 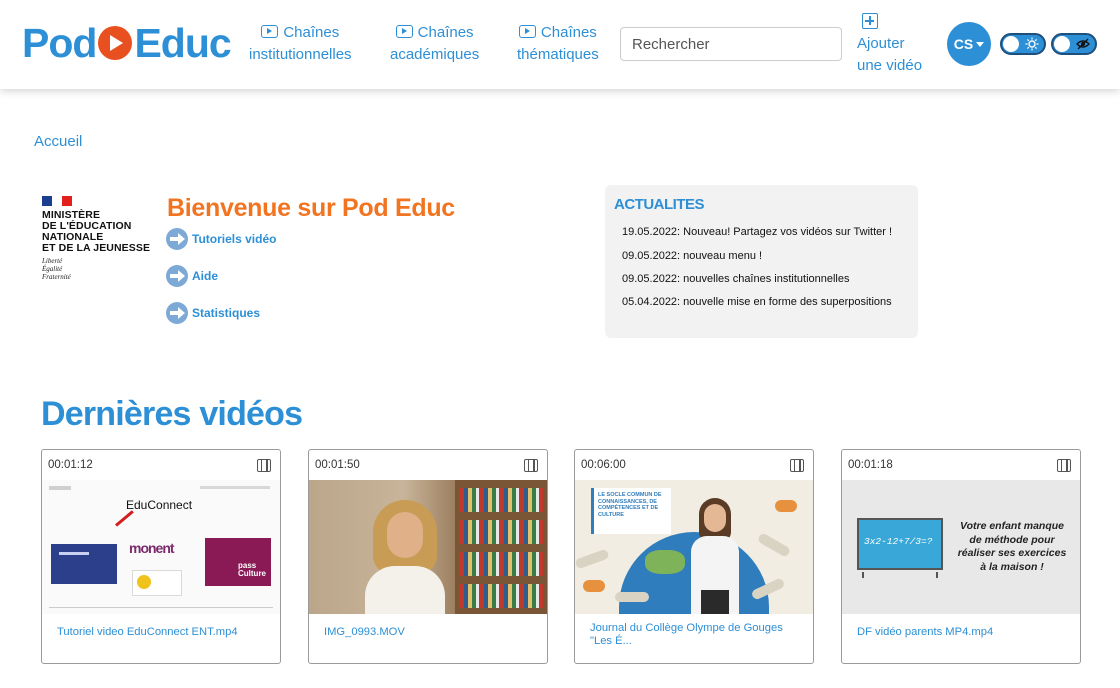 What do you see at coordinates (84, 564) in the screenshot?
I see `thumb-screenshot` at bounding box center [84, 564].